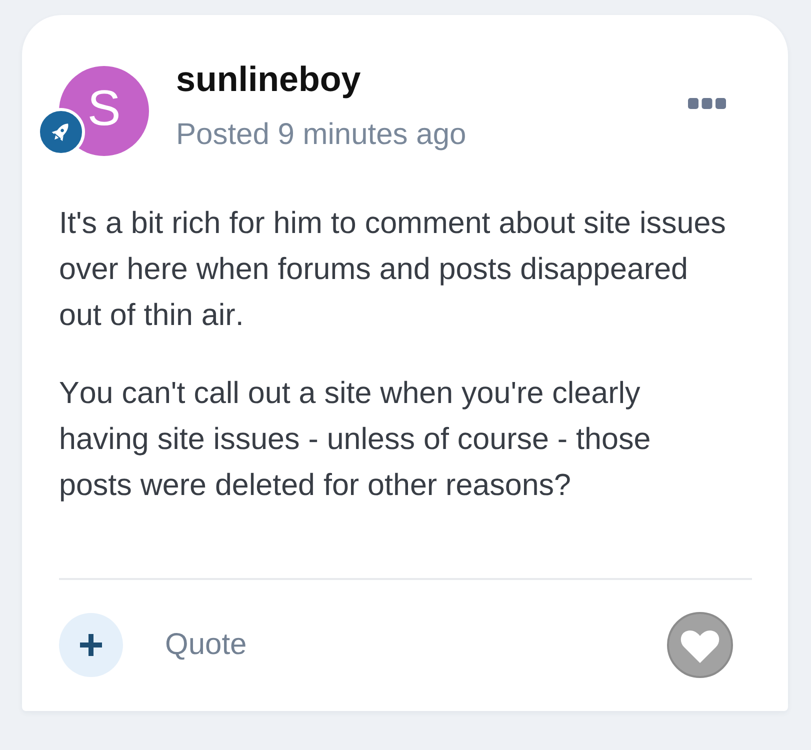  What do you see at coordinates (91, 645) in the screenshot?
I see `plus-icon` at bounding box center [91, 645].